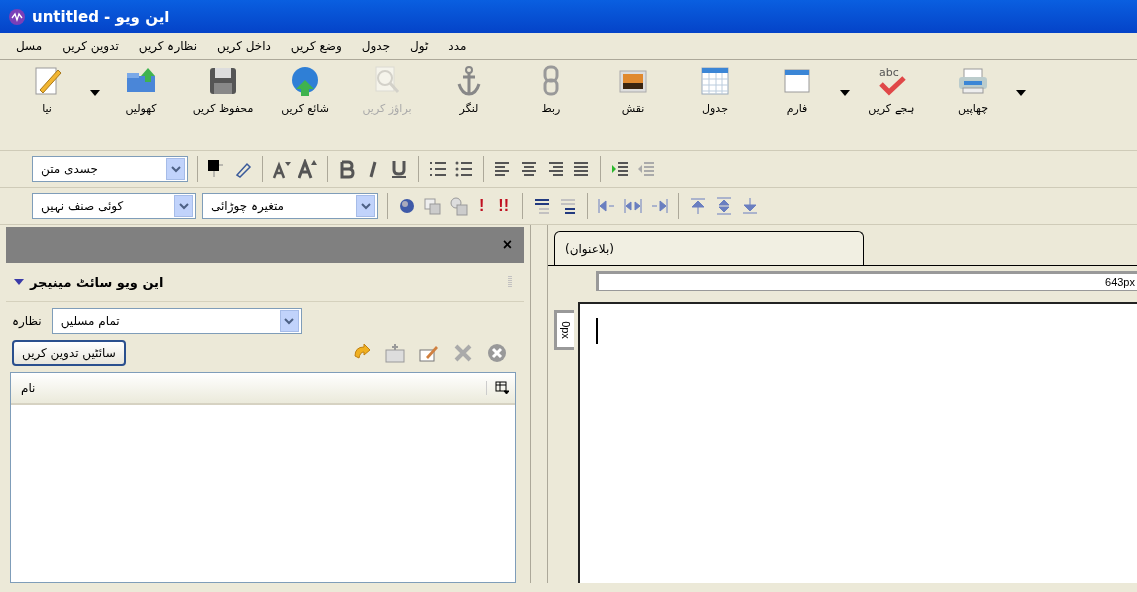 This screenshot has width=1137, height=592. Describe the element at coordinates (709, 248) in the screenshot. I see `document-tab: (بلاعنوان)` at that location.